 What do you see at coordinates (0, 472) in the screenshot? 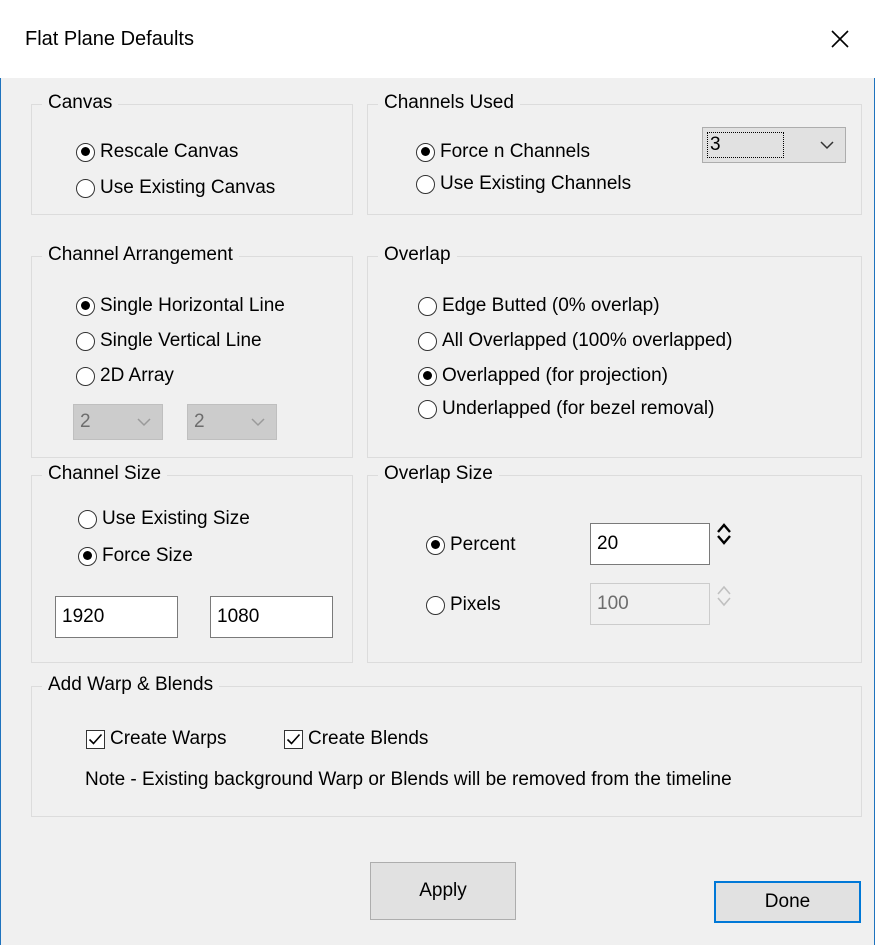
I see `window-border-left` at bounding box center [0, 472].